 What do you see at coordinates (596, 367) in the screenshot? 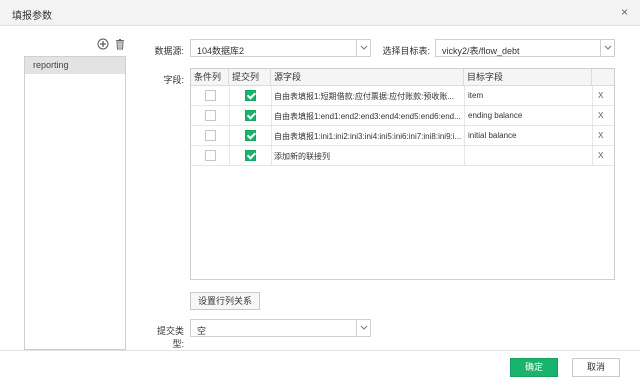
I see `cancel-button: 取消` at bounding box center [596, 367].